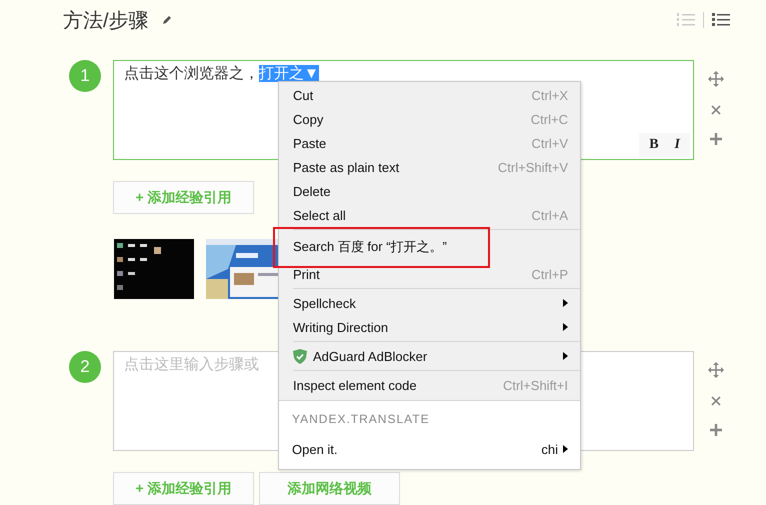  I want to click on section-title: 方法/步骤, so click(106, 21).